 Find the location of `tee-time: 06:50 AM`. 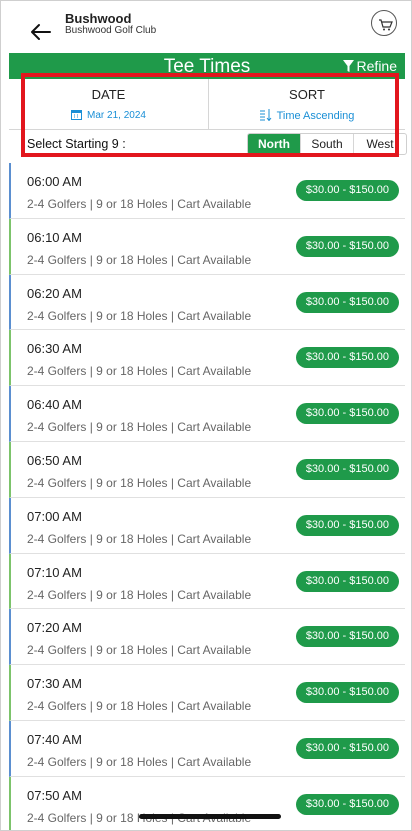

tee-time: 06:50 AM is located at coordinates (54, 460).